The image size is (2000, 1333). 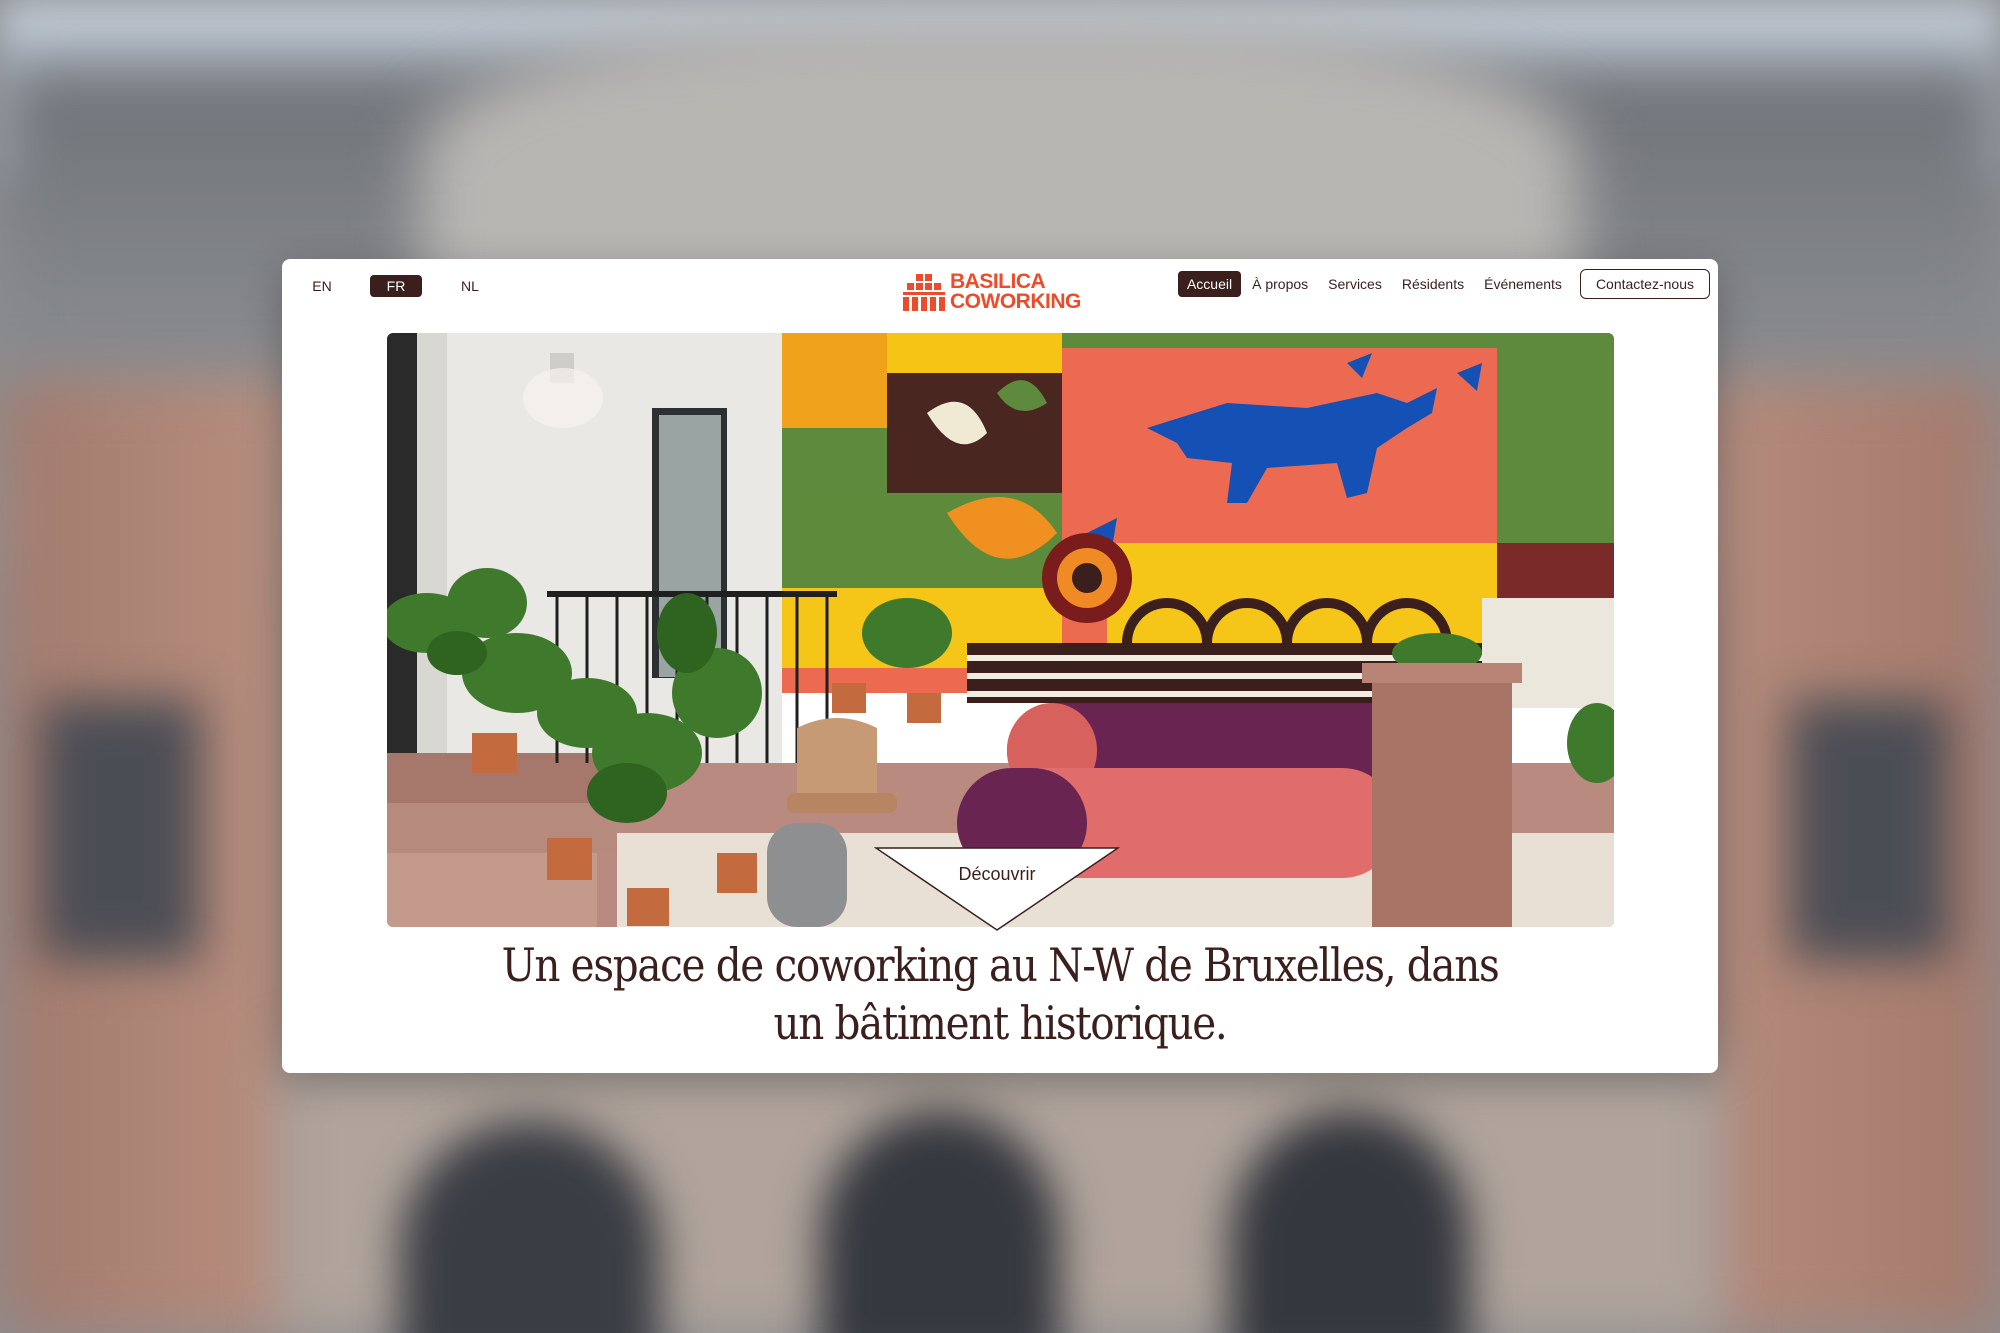 I want to click on lang-en: EN, so click(x=322, y=286).